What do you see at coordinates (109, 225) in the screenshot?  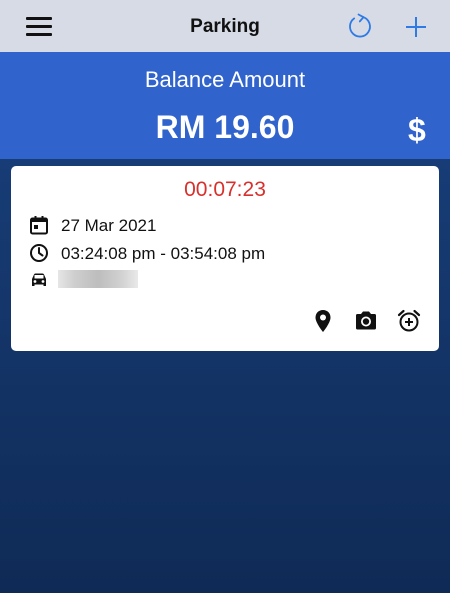 I see `session-date: 27 Mar 2021` at bounding box center [109, 225].